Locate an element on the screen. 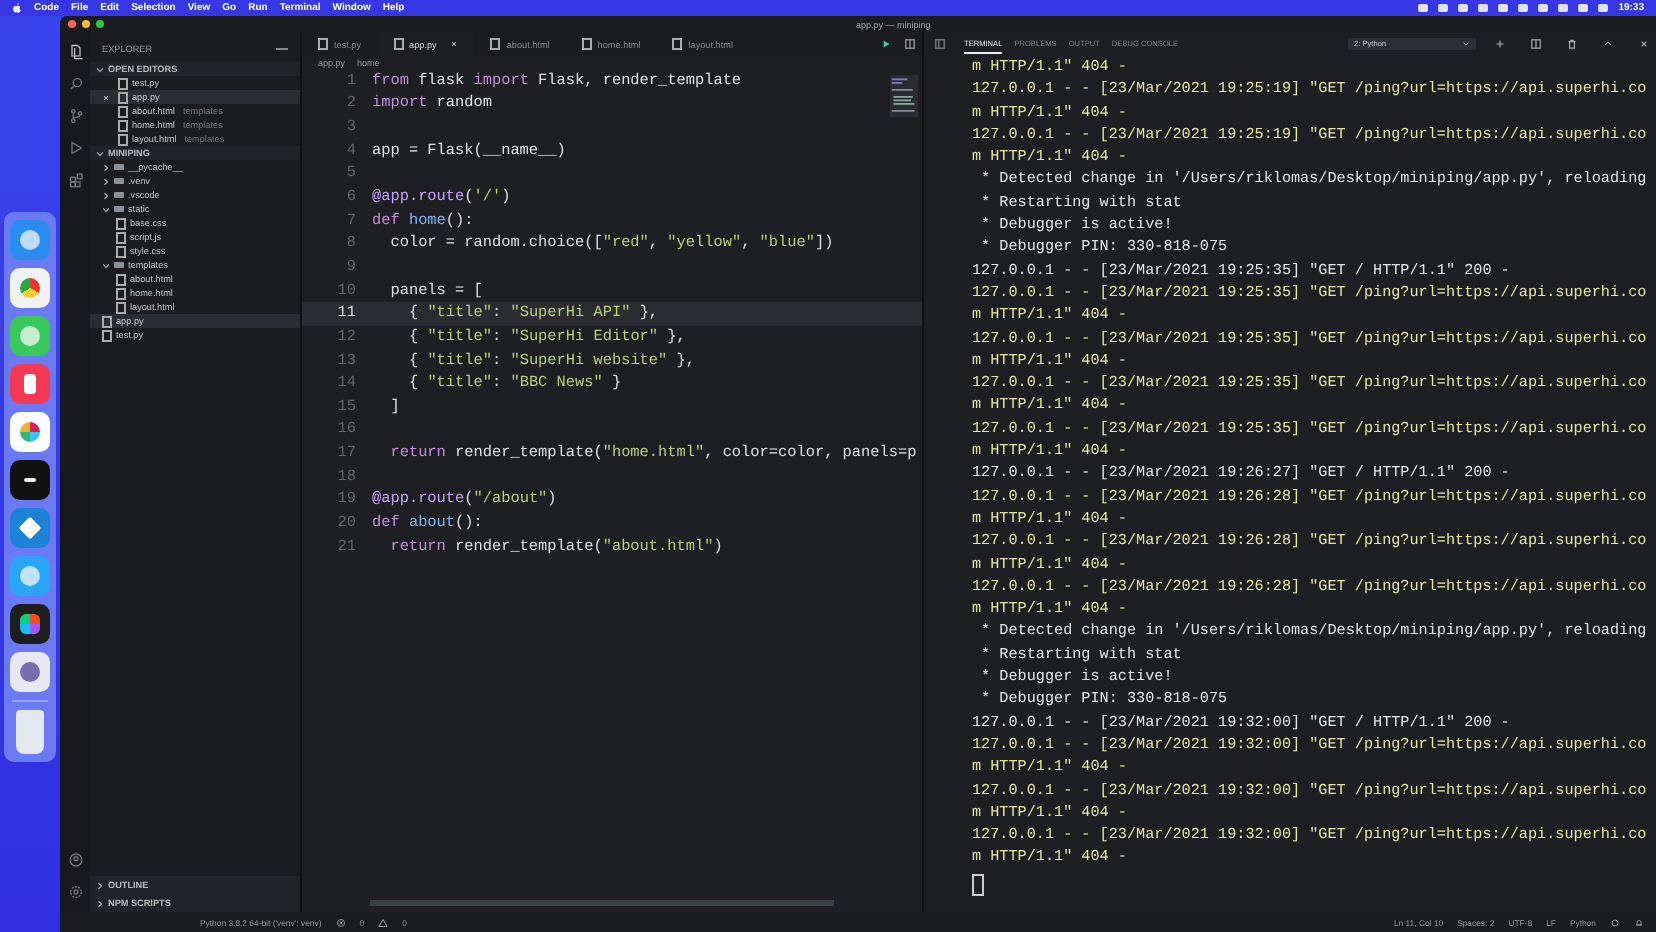  folder-icon is located at coordinates (119, 265).